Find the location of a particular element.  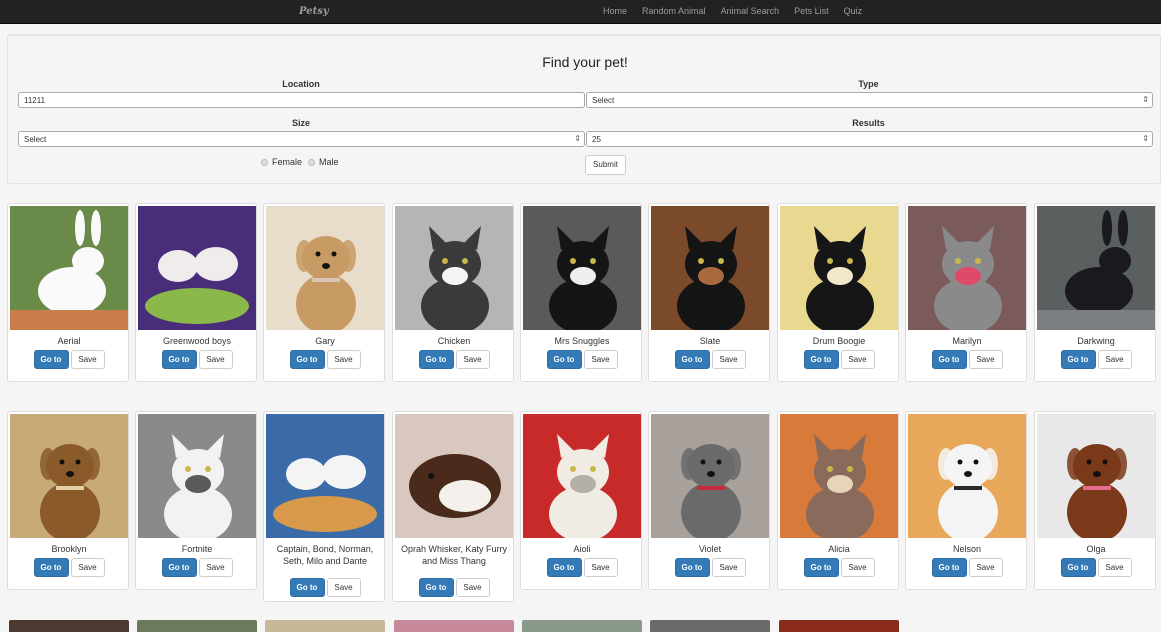

location-input: 11211 is located at coordinates (301, 100).